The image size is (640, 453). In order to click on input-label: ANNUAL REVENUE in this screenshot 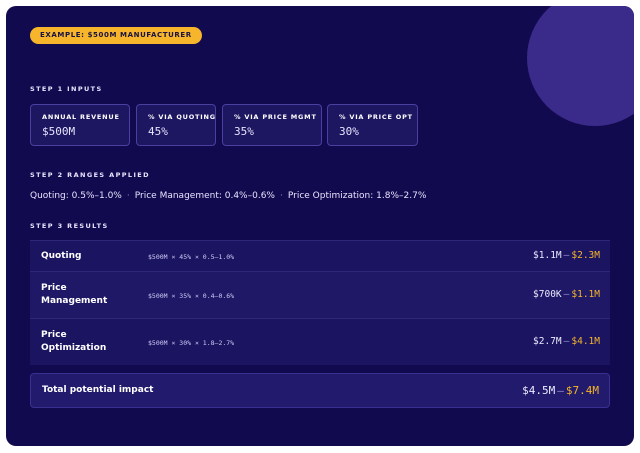, I will do `click(81, 117)`.